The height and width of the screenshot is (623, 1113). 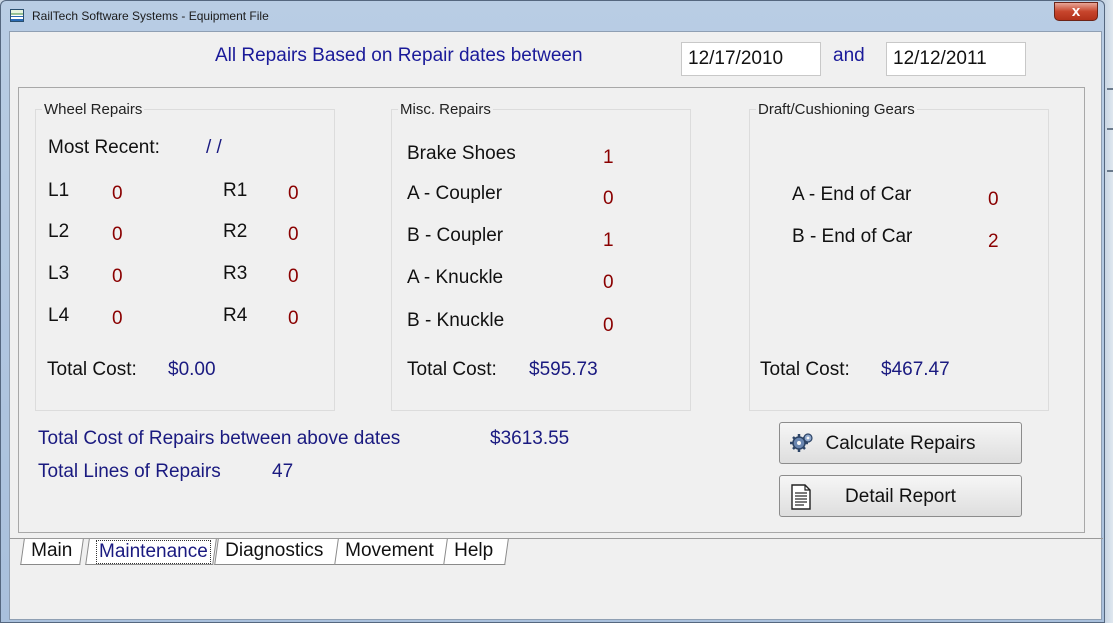 I want to click on most-recent-label: Most Recent:, so click(x=104, y=147).